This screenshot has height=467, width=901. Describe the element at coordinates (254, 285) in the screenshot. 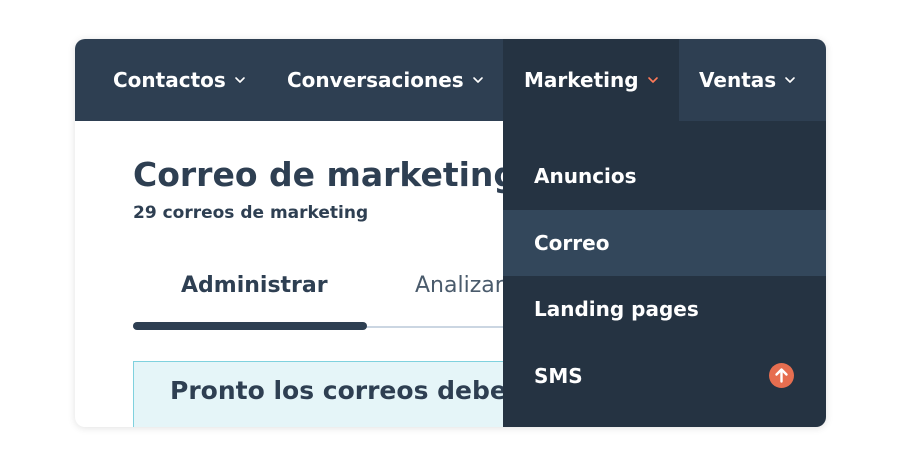

I see `tab-manage: Administrar` at that location.